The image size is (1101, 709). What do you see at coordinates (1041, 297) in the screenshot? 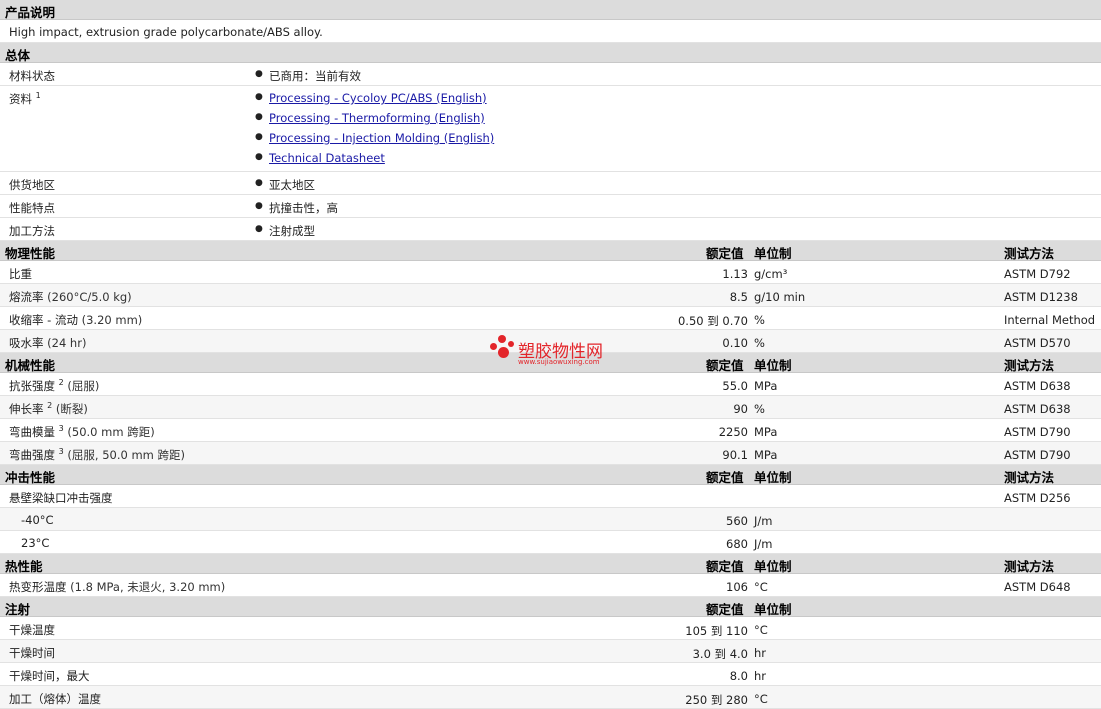
I see `property-test-method: ASTM D1238` at bounding box center [1041, 297].